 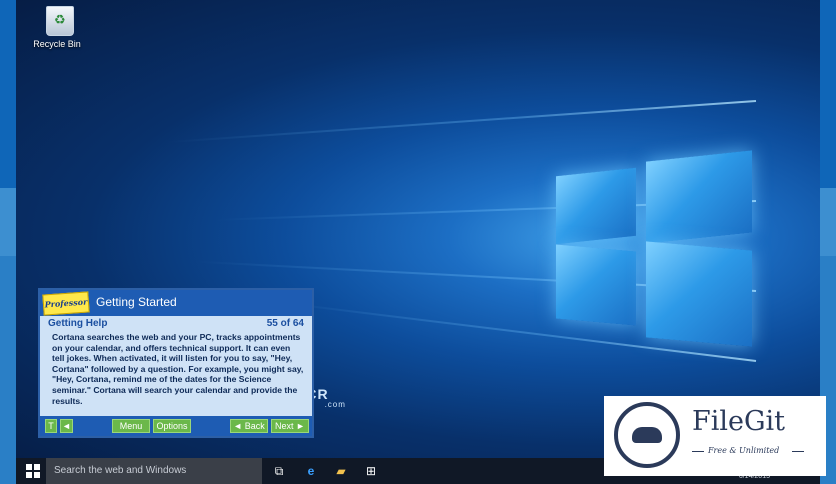 What do you see at coordinates (698, 451) in the screenshot?
I see `tagline-rule-left` at bounding box center [698, 451].